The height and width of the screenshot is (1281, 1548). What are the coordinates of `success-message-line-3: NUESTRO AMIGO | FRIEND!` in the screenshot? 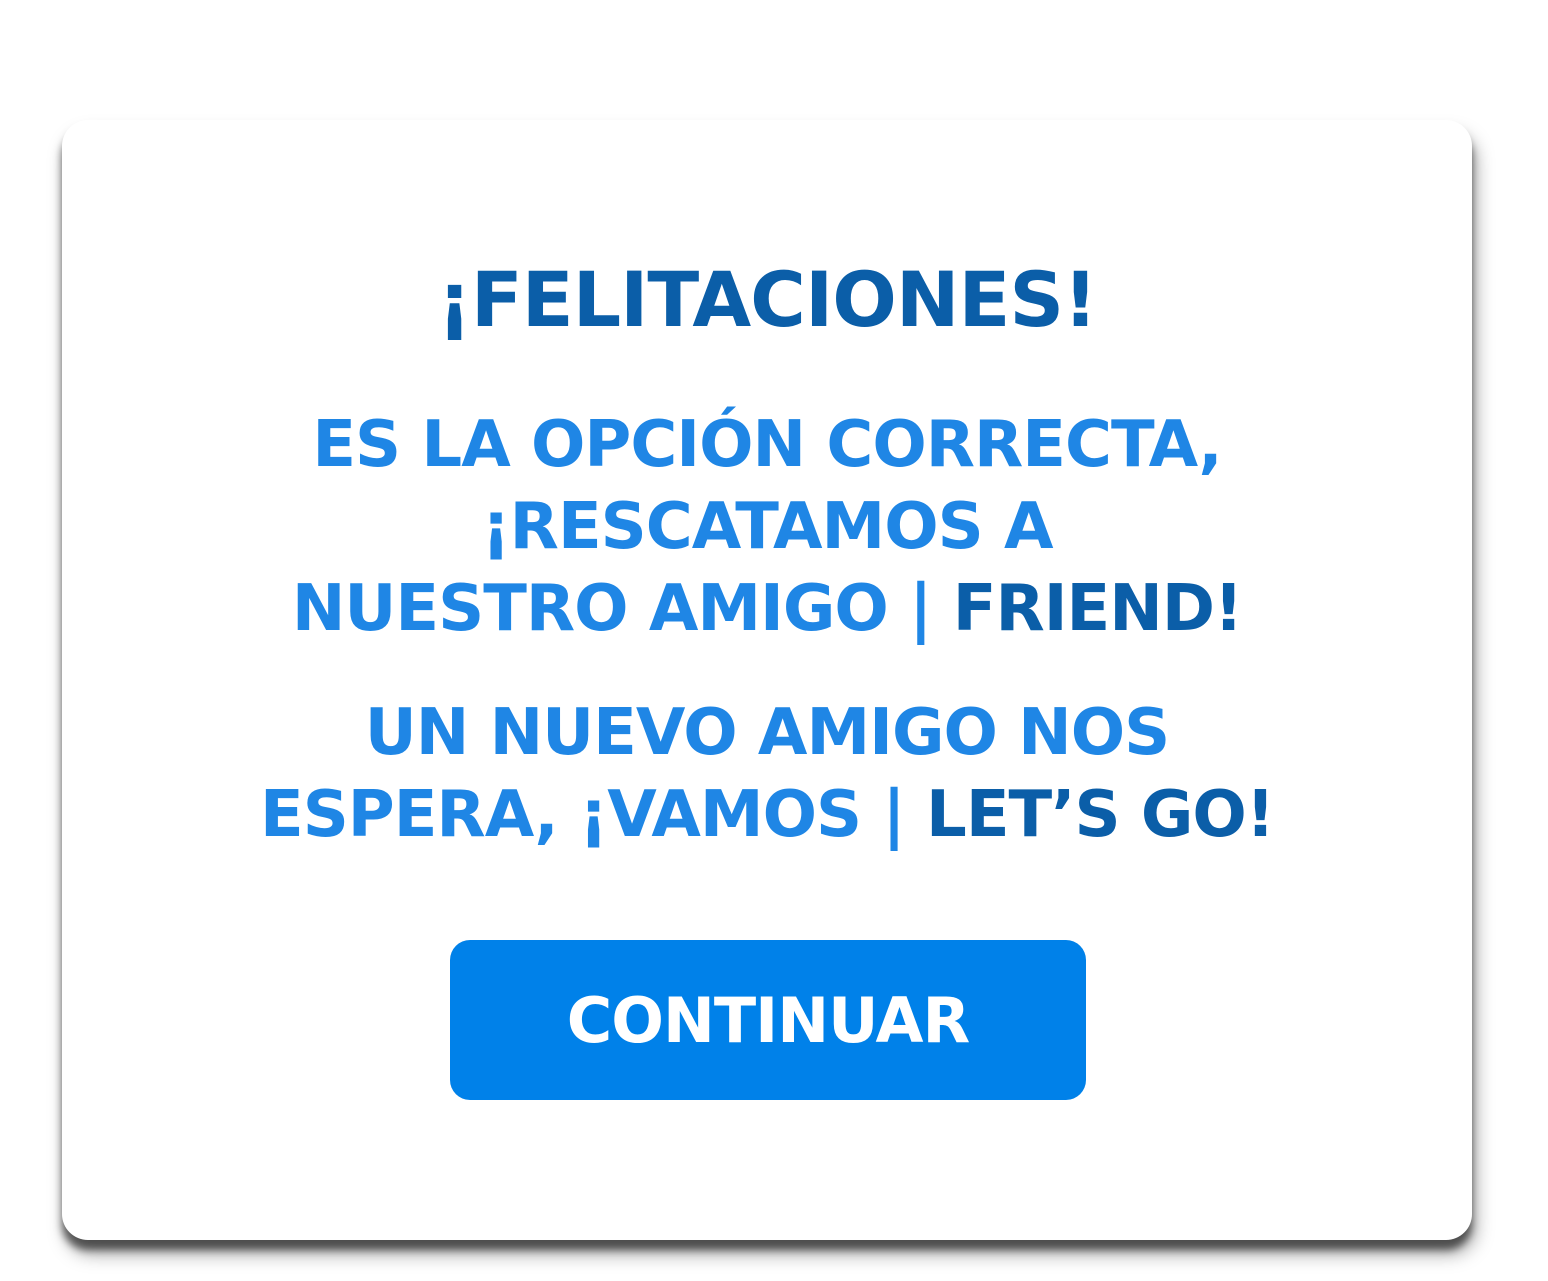 It's located at (767, 609).